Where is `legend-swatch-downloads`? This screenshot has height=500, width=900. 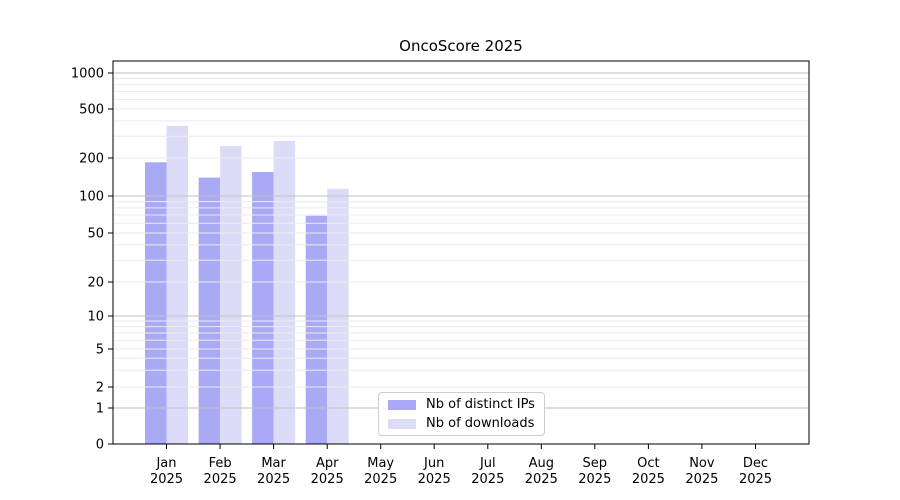 legend-swatch-downloads is located at coordinates (402, 423).